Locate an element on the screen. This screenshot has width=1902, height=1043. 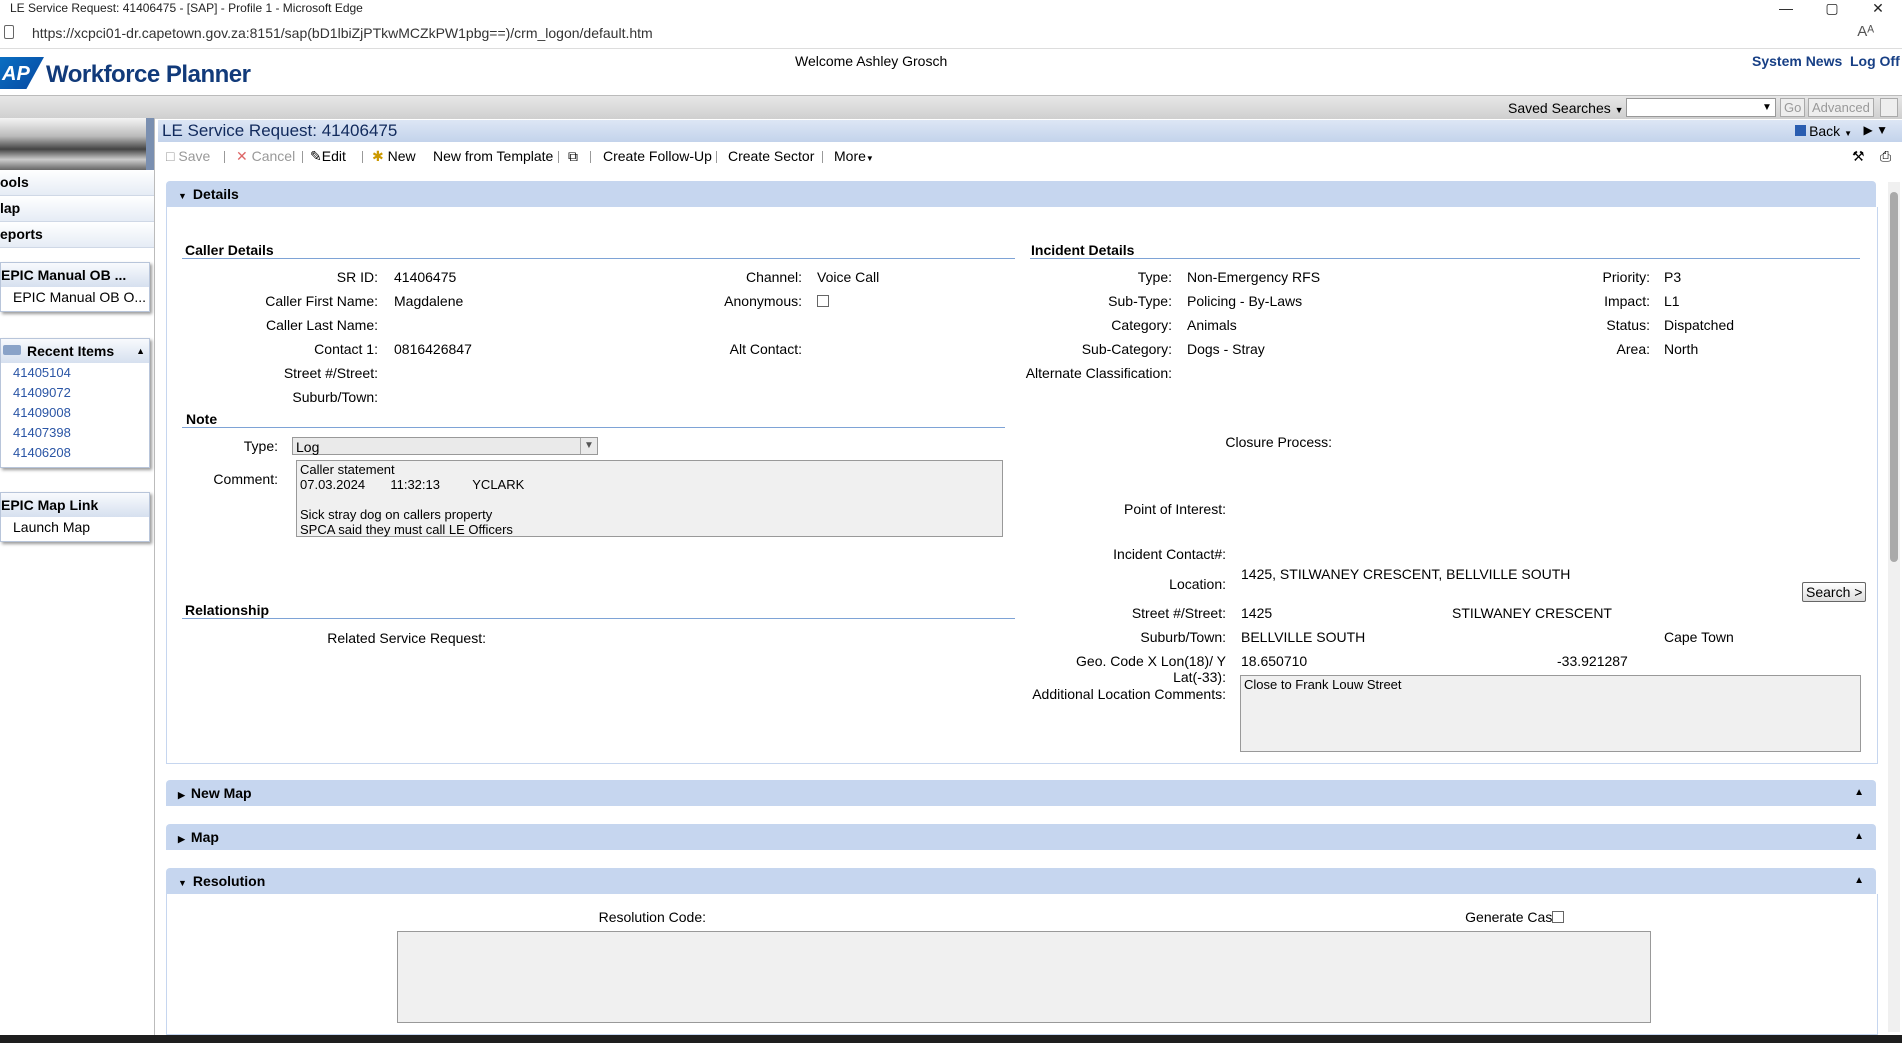
resolution-textarea is located at coordinates (1024, 977).